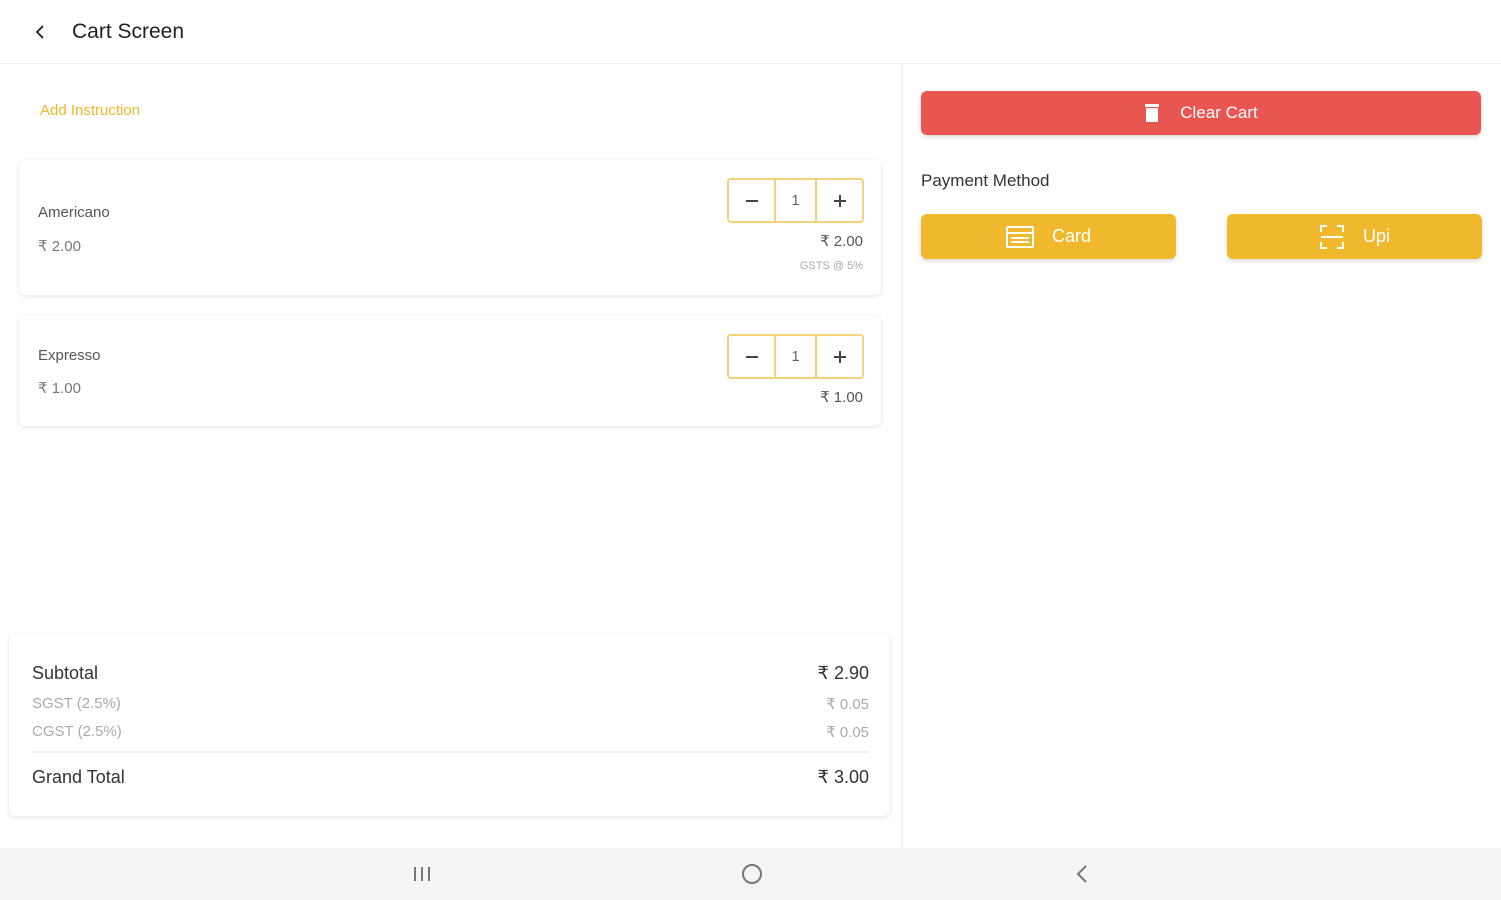 The height and width of the screenshot is (900, 1501). I want to click on cart-item-expresso: Expresso ₹ 1.00 1 ₹ 1.00, so click(450, 371).